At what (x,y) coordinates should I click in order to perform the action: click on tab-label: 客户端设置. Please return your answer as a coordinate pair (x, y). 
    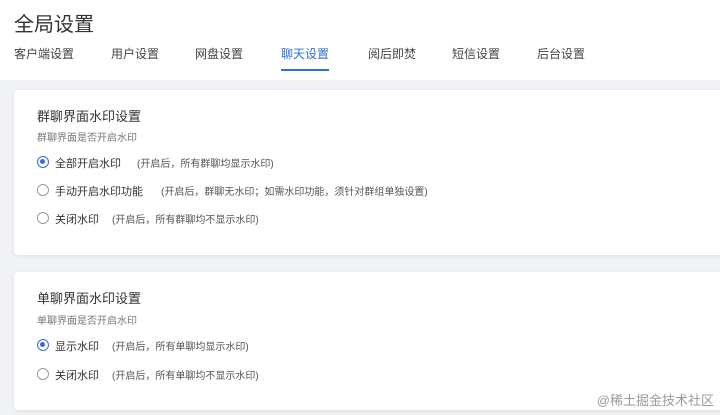
    Looking at the image, I should click on (44, 54).